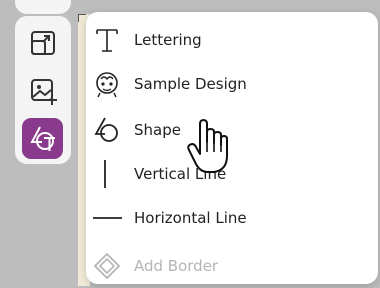 The width and height of the screenshot is (380, 288). I want to click on horizontal-line-icon, so click(107, 218).